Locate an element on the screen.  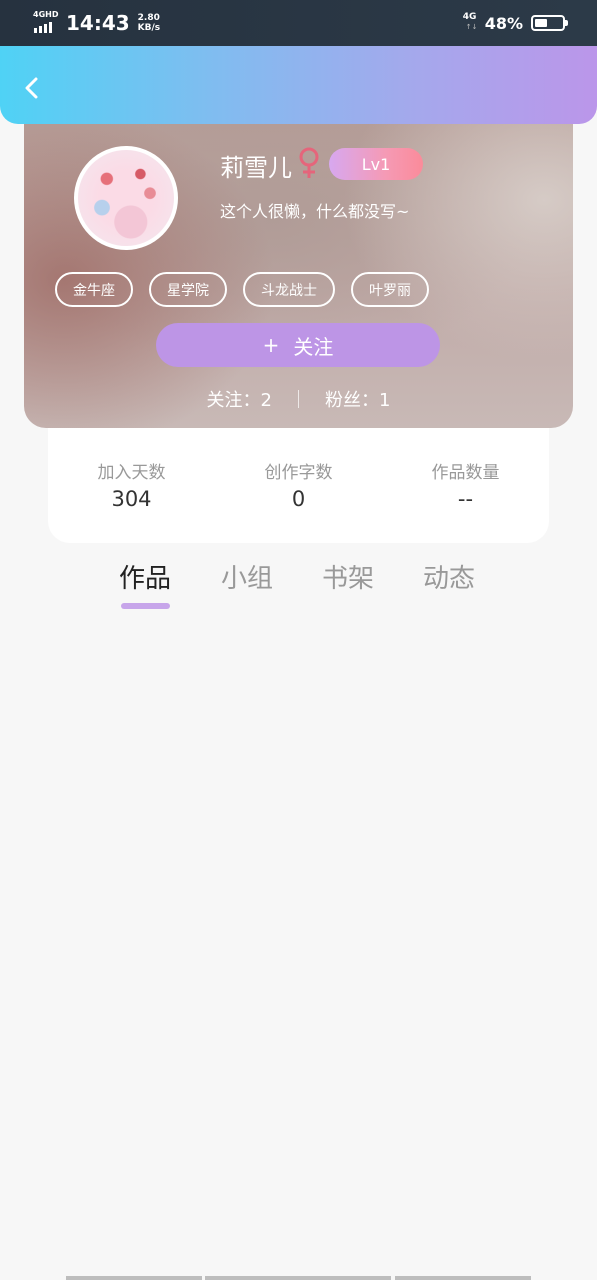
tab-bar: 作品 小组 书架 动态 is located at coordinates (298, 586).